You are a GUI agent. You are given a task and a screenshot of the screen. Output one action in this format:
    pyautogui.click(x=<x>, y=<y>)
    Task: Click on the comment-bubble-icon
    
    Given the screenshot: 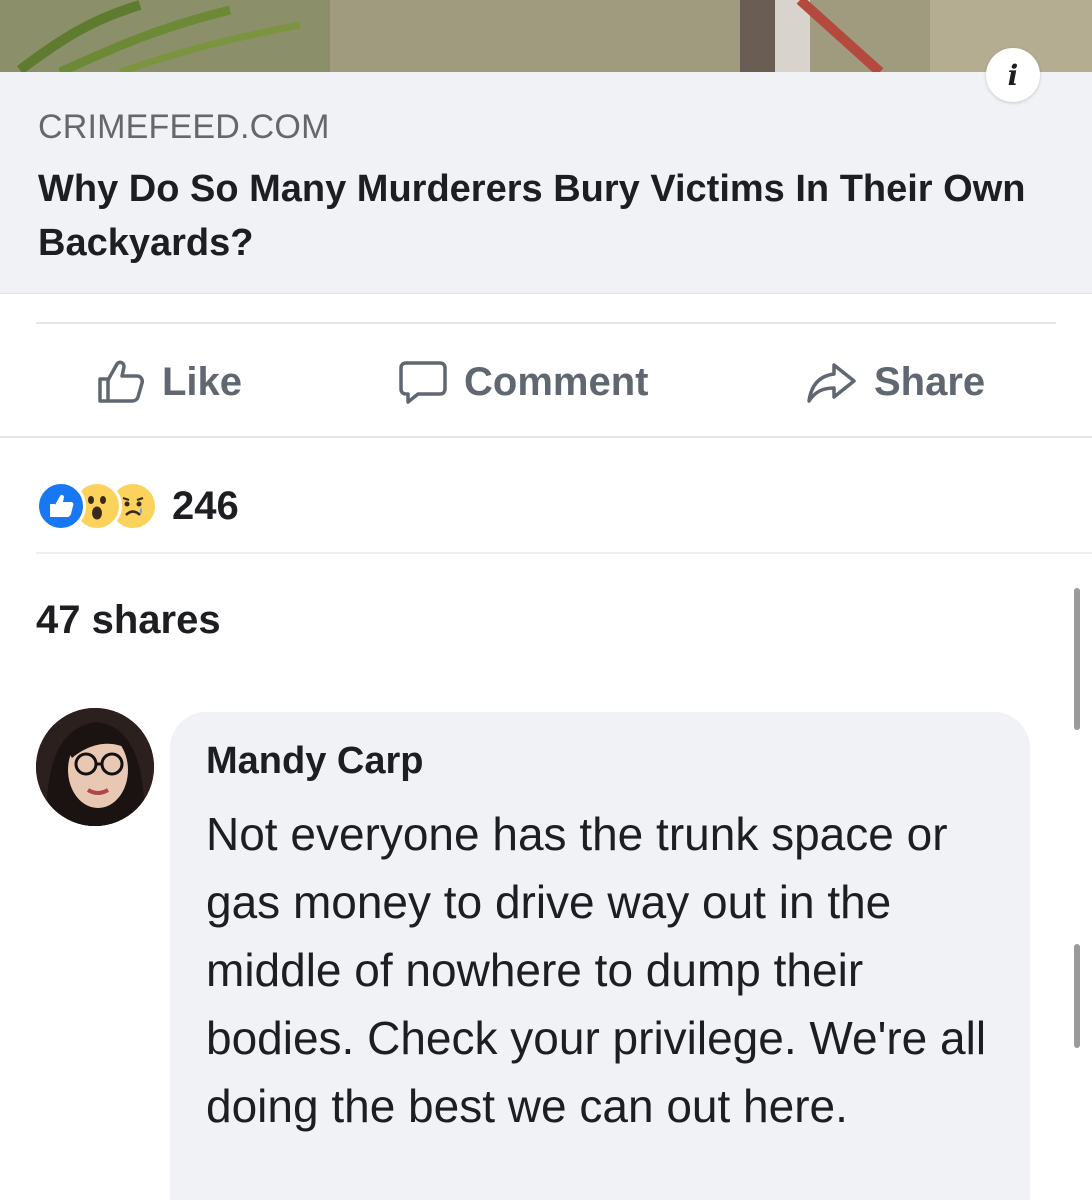 What is the action you would take?
    pyautogui.click(x=423, y=382)
    